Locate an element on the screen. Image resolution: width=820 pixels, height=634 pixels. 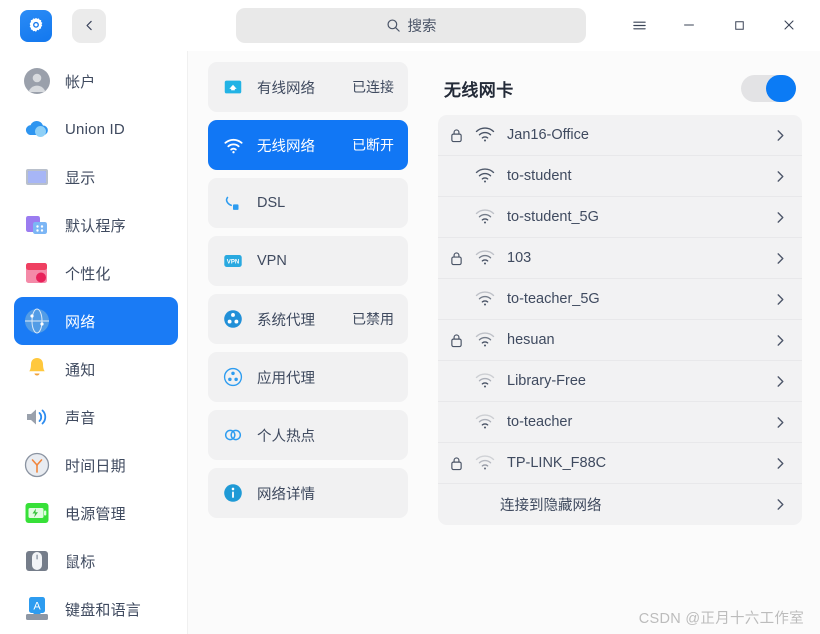
dsl-icon is located at coordinates (233, 203).